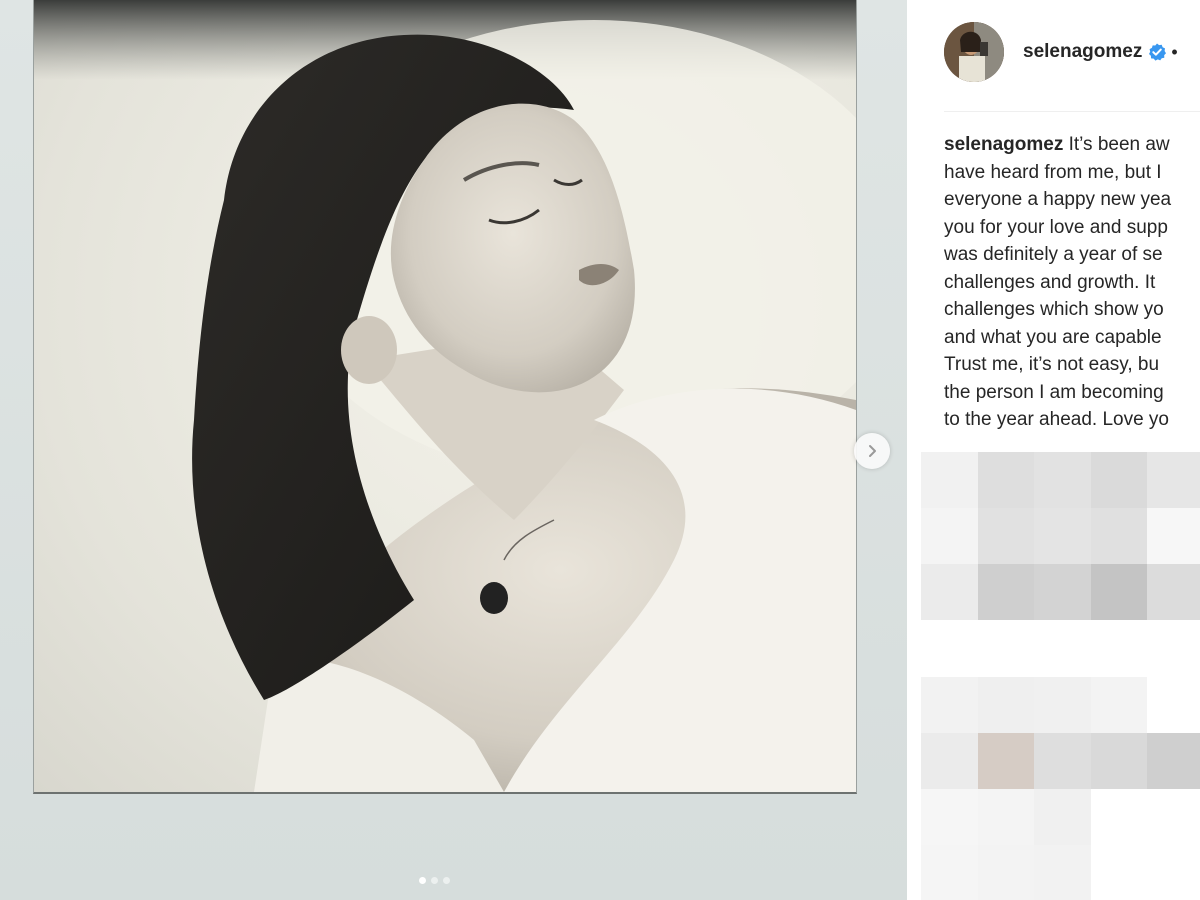  I want to click on next-slide-button, so click(872, 451).